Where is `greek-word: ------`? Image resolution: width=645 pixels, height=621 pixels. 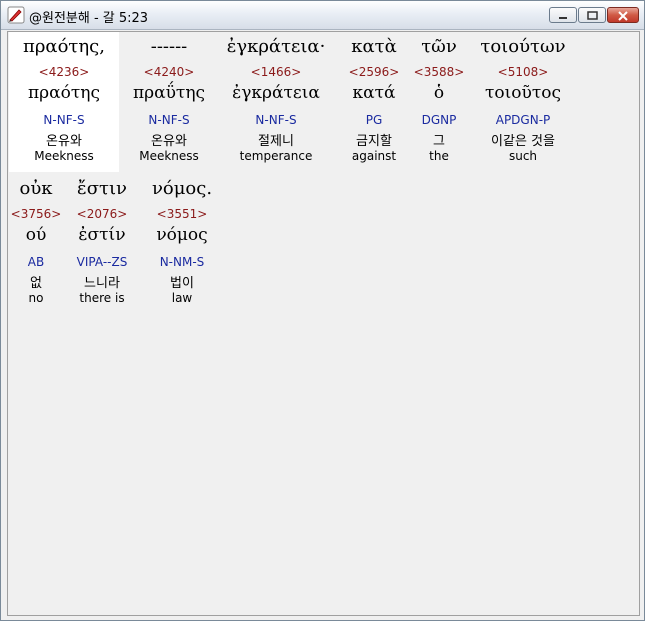 greek-word: ------ is located at coordinates (169, 46).